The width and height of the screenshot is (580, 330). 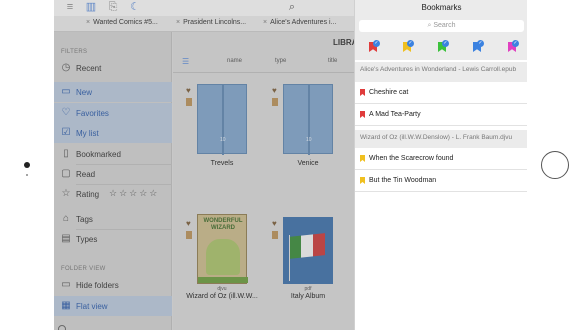 What do you see at coordinates (441, 7) in the screenshot?
I see `bookmarks-title: Bookmarks` at bounding box center [441, 7].